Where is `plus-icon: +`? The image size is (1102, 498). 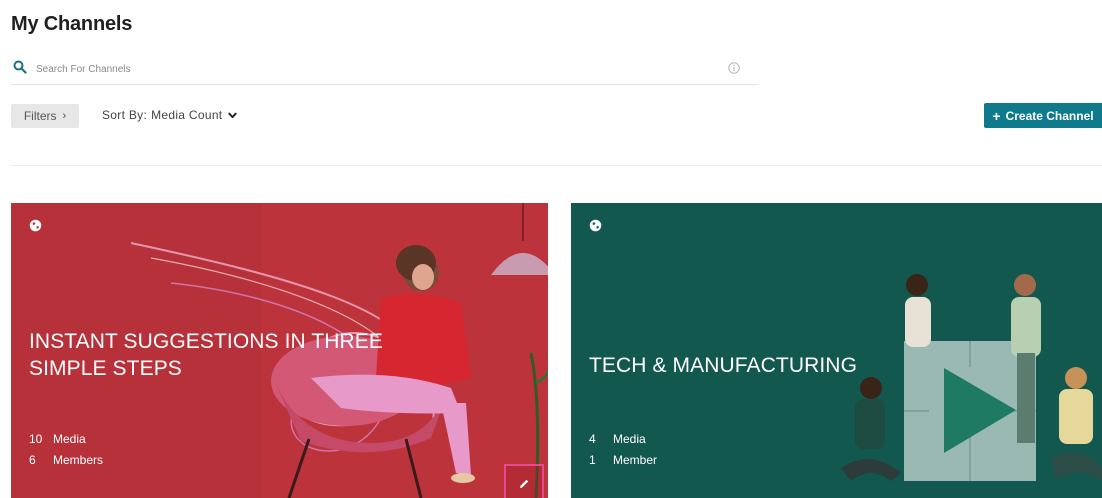
plus-icon: + is located at coordinates (996, 115).